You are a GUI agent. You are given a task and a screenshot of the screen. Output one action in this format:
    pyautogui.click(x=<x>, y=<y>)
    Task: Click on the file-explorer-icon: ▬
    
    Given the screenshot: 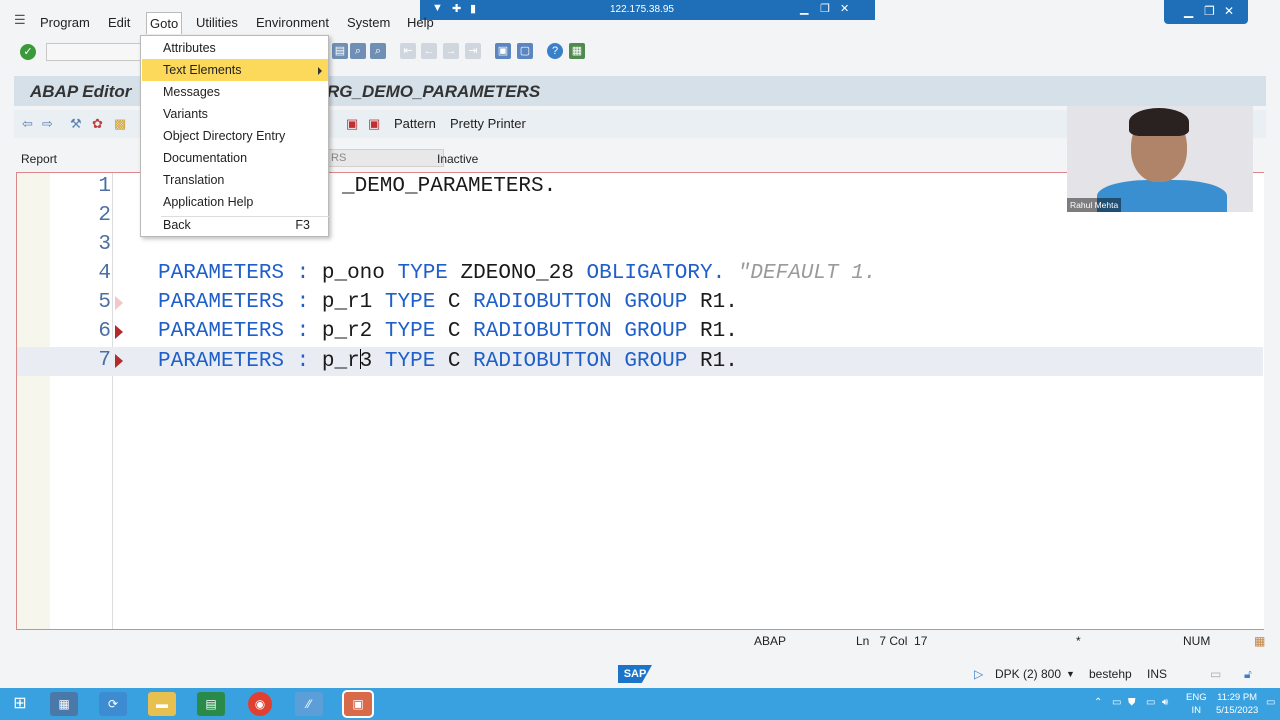 What is the action you would take?
    pyautogui.click(x=162, y=704)
    